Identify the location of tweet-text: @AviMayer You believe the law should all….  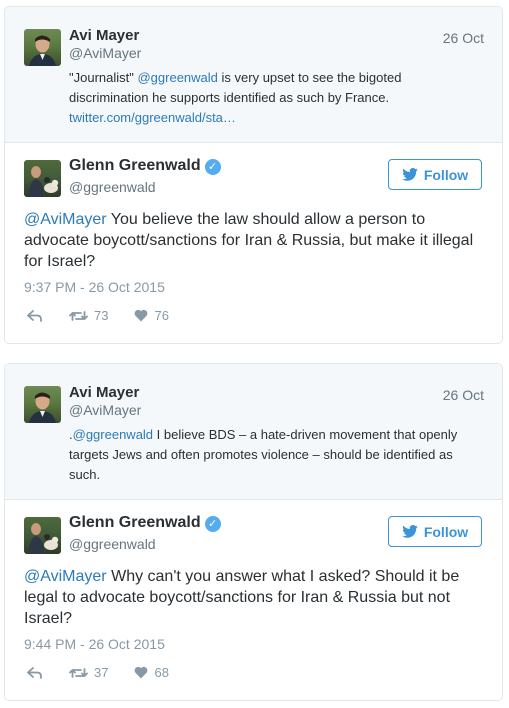
(255, 240).